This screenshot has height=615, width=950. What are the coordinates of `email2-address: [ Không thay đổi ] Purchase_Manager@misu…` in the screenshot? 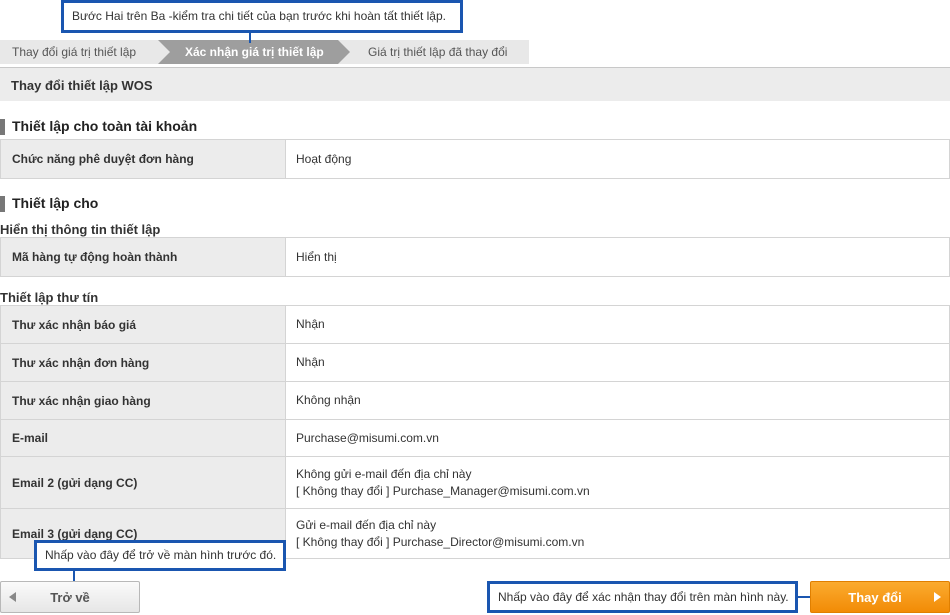 It's located at (443, 490).